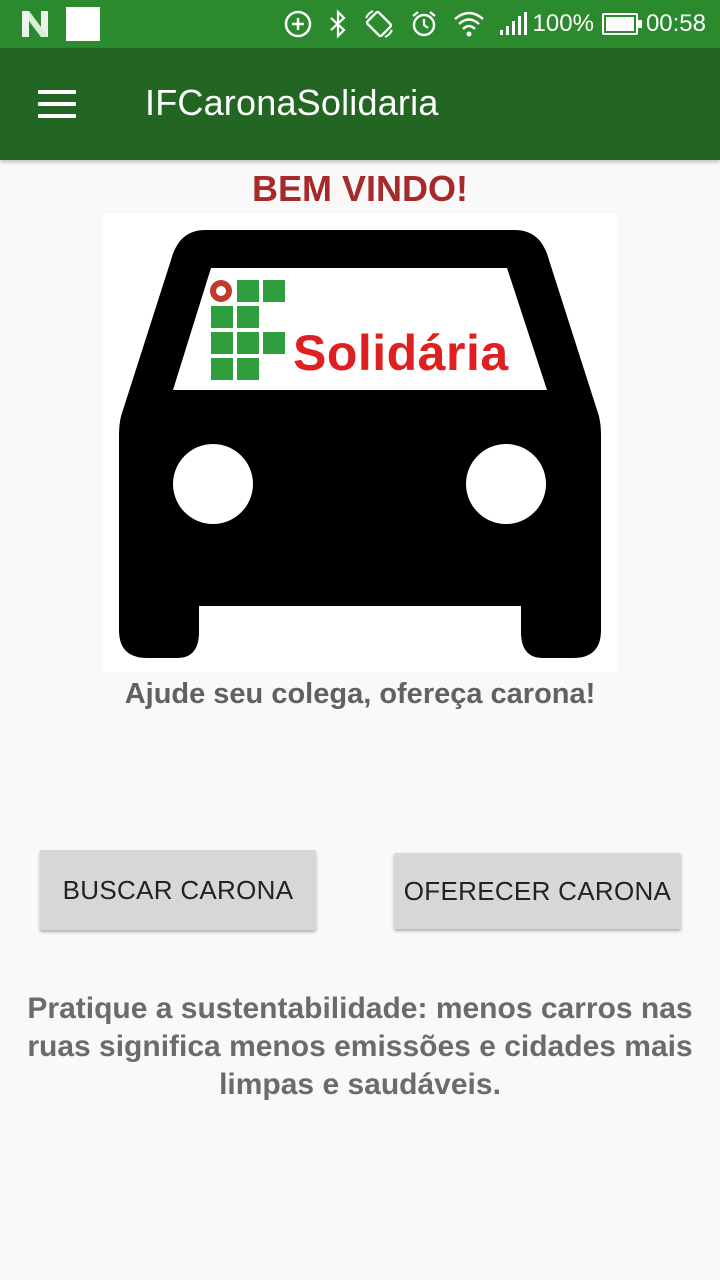 This screenshot has width=720, height=1280. What do you see at coordinates (423, 24) in the screenshot?
I see `alarm-icon` at bounding box center [423, 24].